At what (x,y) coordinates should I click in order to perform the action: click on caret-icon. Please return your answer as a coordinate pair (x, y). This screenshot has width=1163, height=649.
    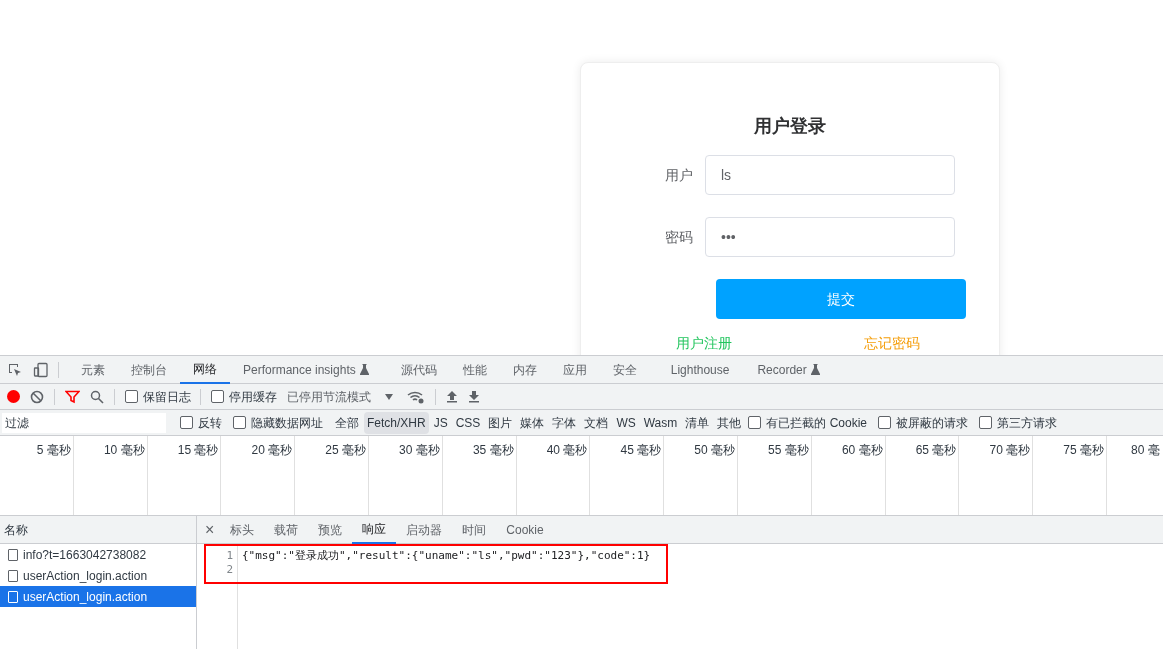
    Looking at the image, I should click on (389, 396).